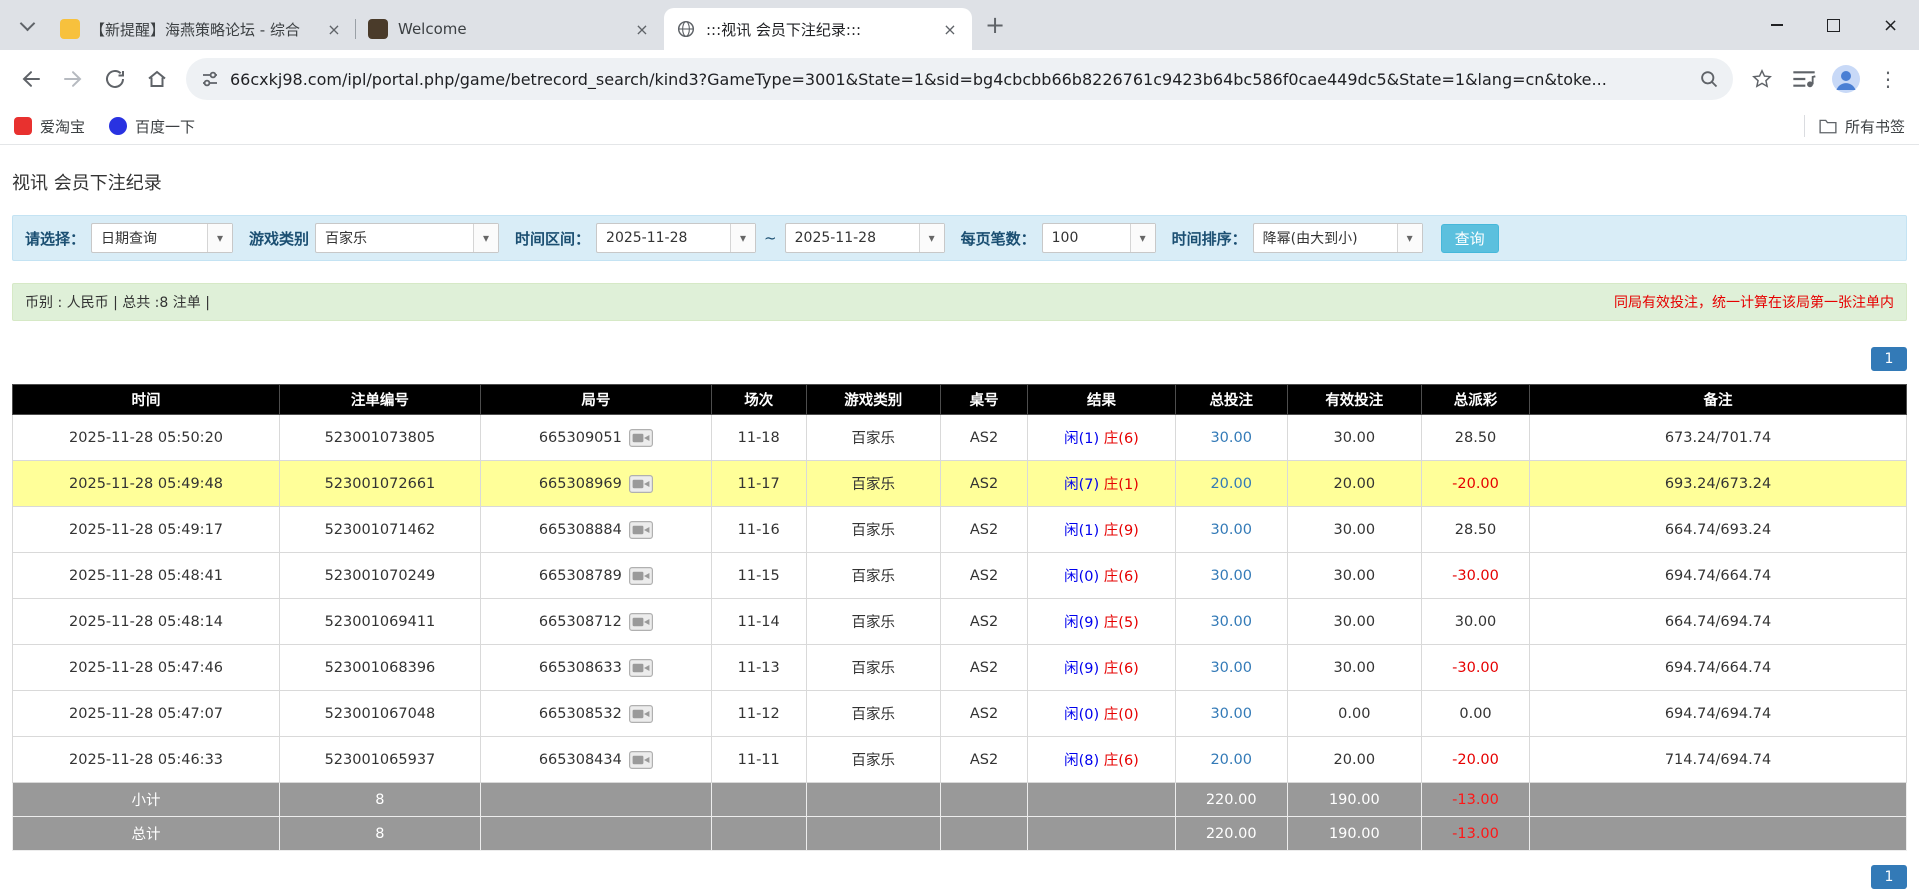 The image size is (1919, 894). What do you see at coordinates (162, 238) in the screenshot?
I see `query-type-select: 日期查询 ▾` at bounding box center [162, 238].